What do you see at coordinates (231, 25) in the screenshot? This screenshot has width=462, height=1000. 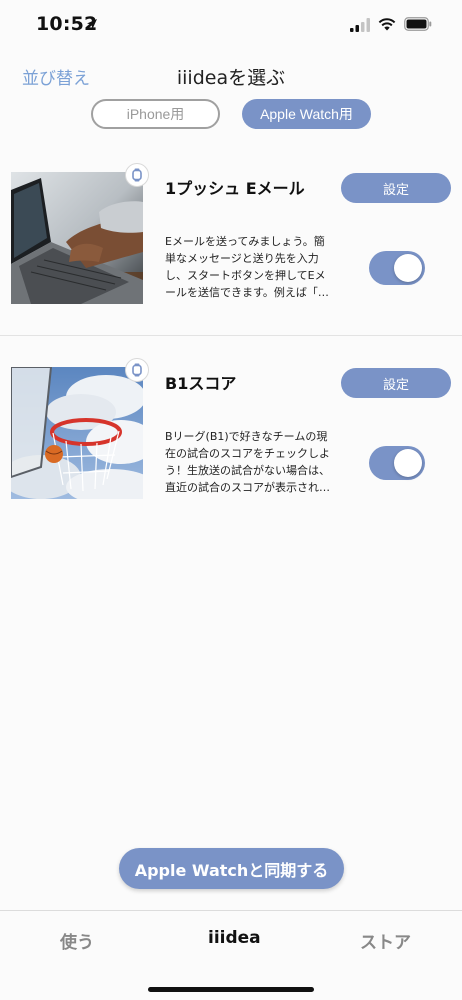 I see `status-bar: 10:52` at bounding box center [231, 25].